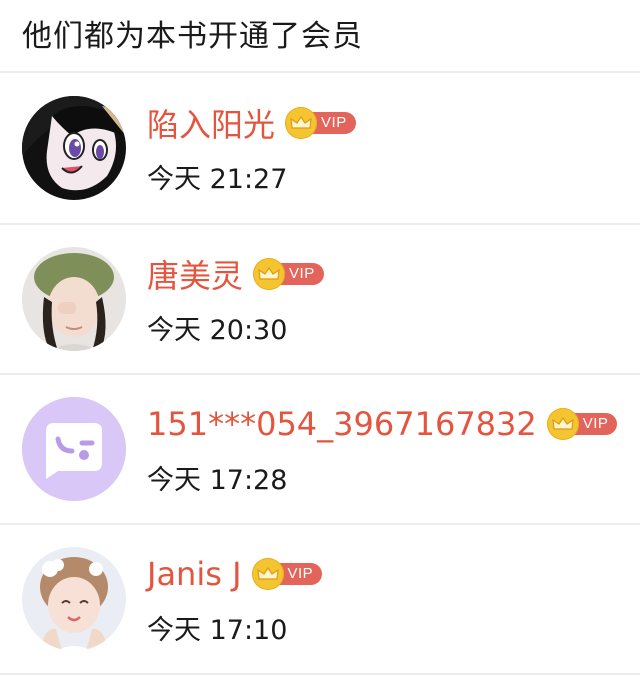  I want to click on join-time: 今天 20:30, so click(217, 330).